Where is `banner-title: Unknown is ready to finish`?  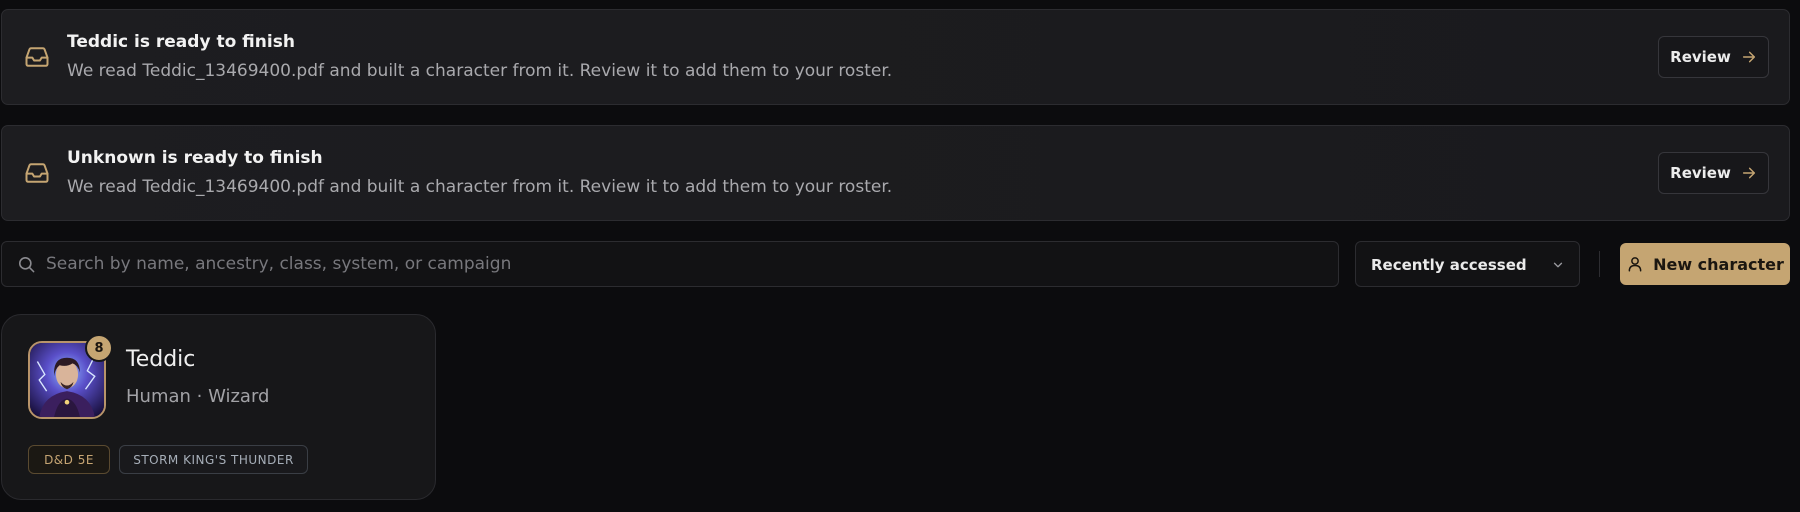
banner-title: Unknown is ready to finish is located at coordinates (195, 158).